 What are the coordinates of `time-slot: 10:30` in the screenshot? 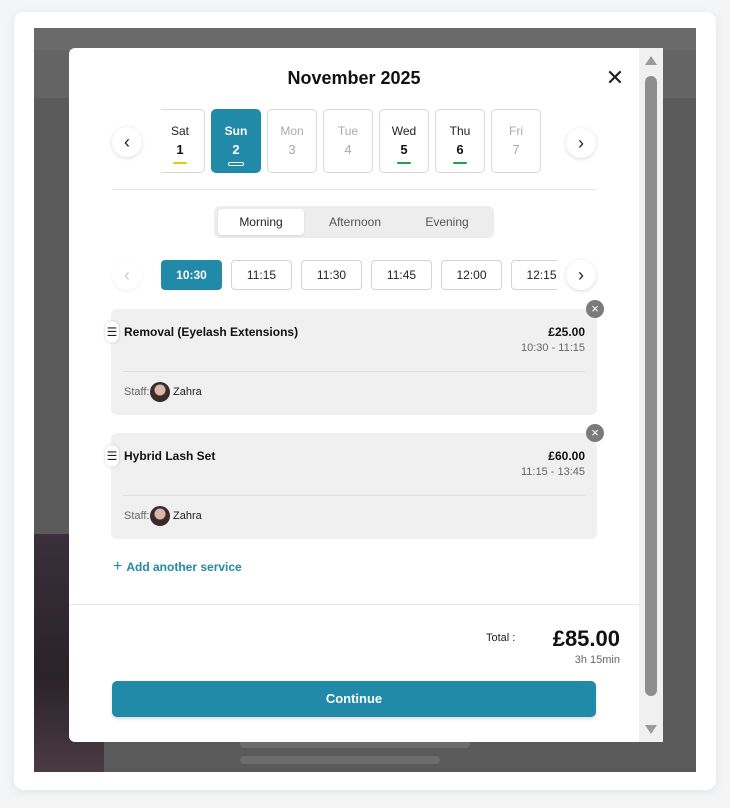 It's located at (191, 275).